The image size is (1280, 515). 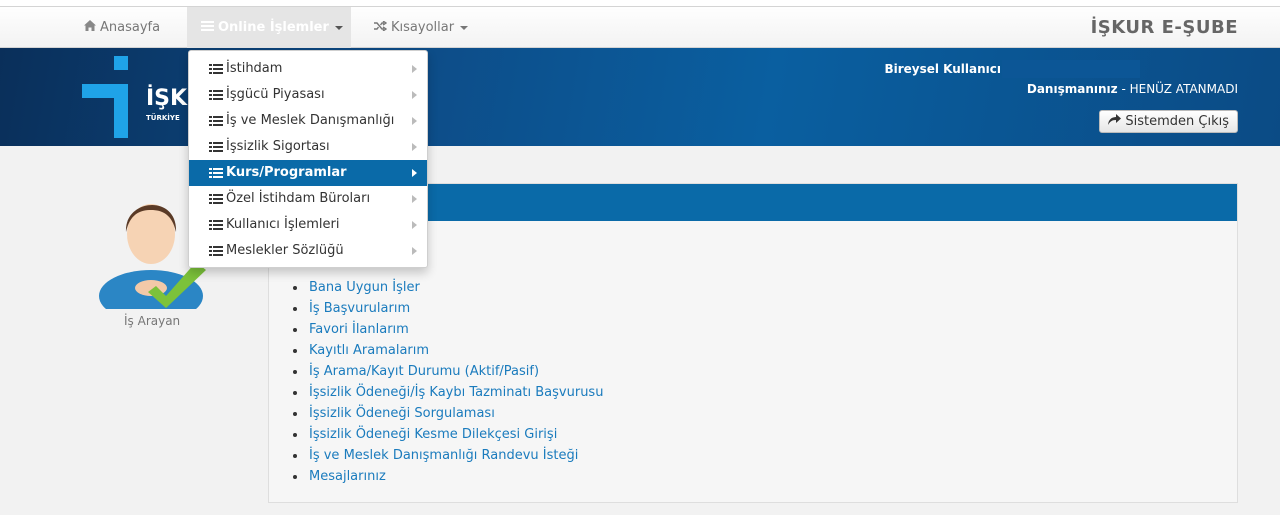 I want to click on list-item: Bana Uygun İşler, so click(x=447, y=287).